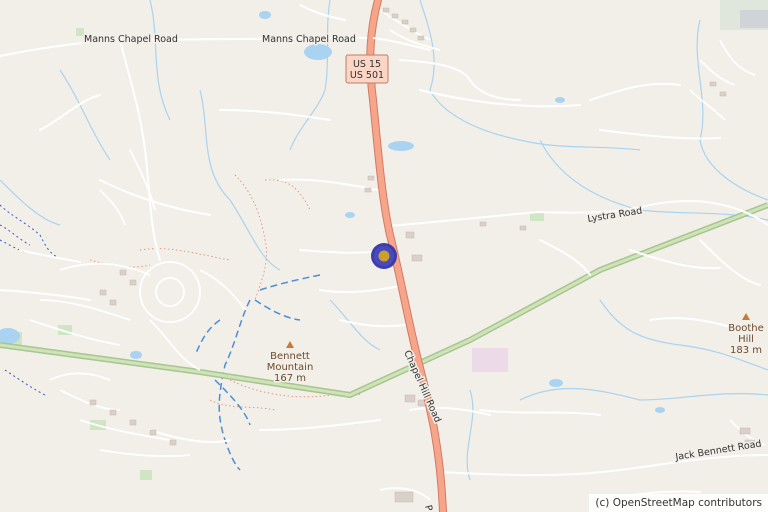  Describe the element at coordinates (131, 39) in the screenshot. I see `road-label-manns-chapel-west: Manns Chapel Road` at that location.